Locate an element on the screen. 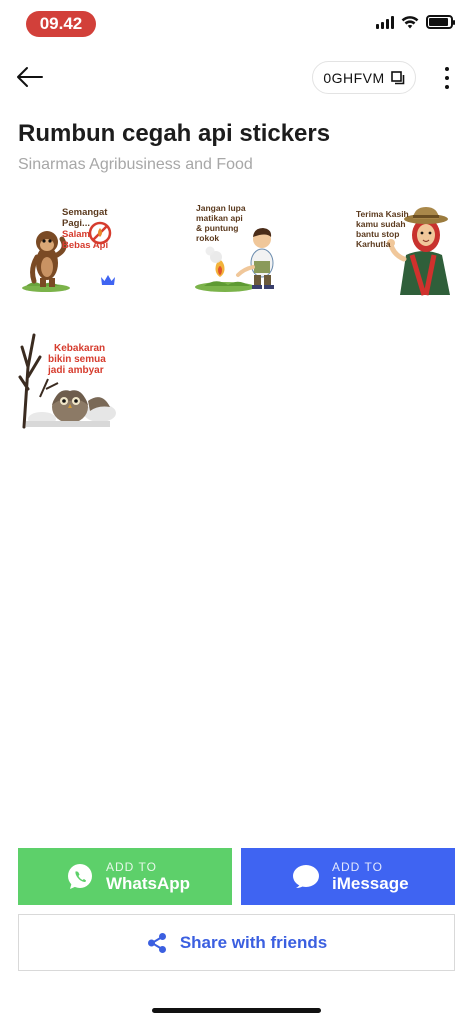 Image resolution: width=473 pixels, height=1024 pixels. sticker-caption-line: Semangat is located at coordinates (85, 212).